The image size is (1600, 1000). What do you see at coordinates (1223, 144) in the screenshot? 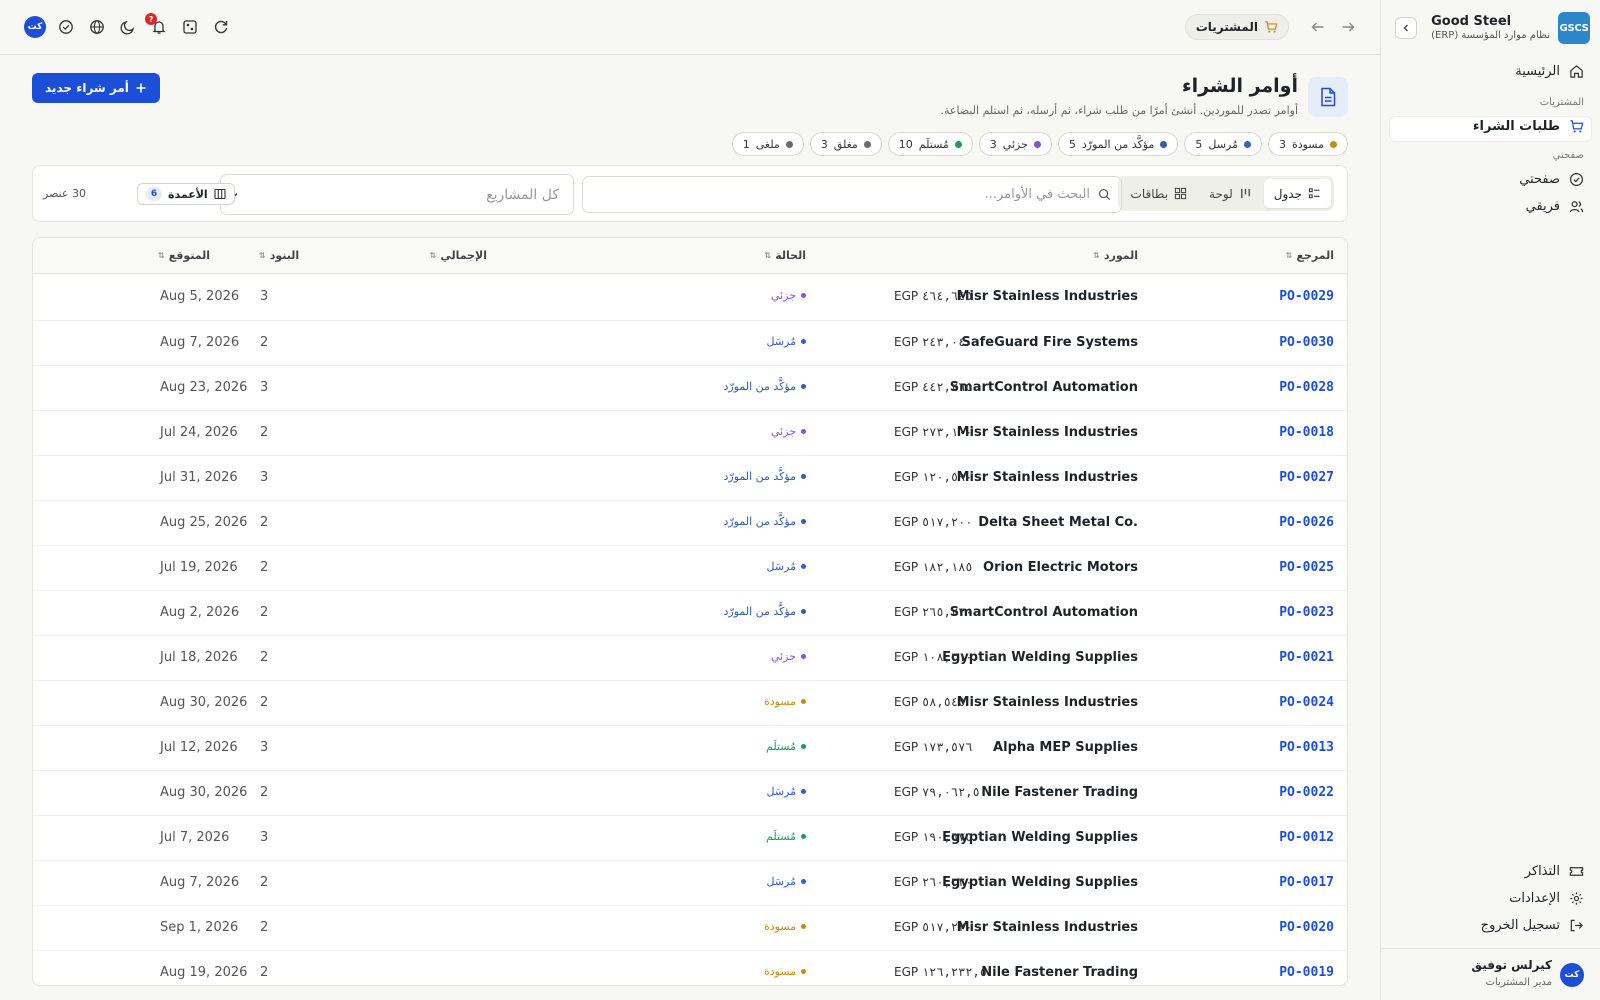
I see `status-chip: مُرسل 5` at bounding box center [1223, 144].